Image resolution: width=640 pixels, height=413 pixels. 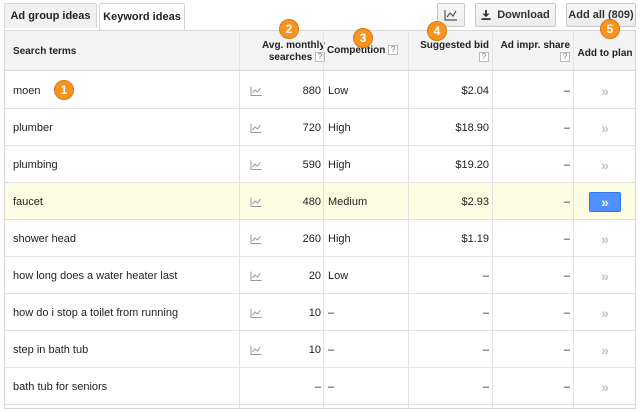 What do you see at coordinates (311, 90) in the screenshot?
I see `avg-monthly-searches: 880` at bounding box center [311, 90].